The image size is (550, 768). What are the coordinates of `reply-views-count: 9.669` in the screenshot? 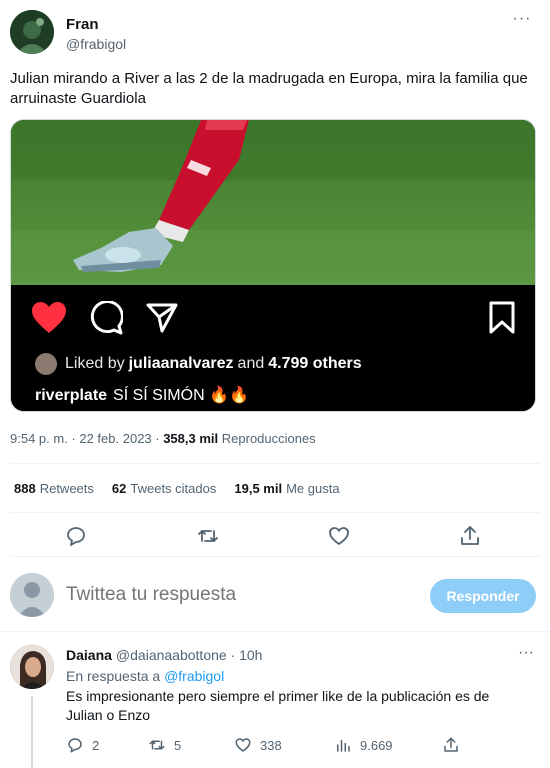 It's located at (376, 745).